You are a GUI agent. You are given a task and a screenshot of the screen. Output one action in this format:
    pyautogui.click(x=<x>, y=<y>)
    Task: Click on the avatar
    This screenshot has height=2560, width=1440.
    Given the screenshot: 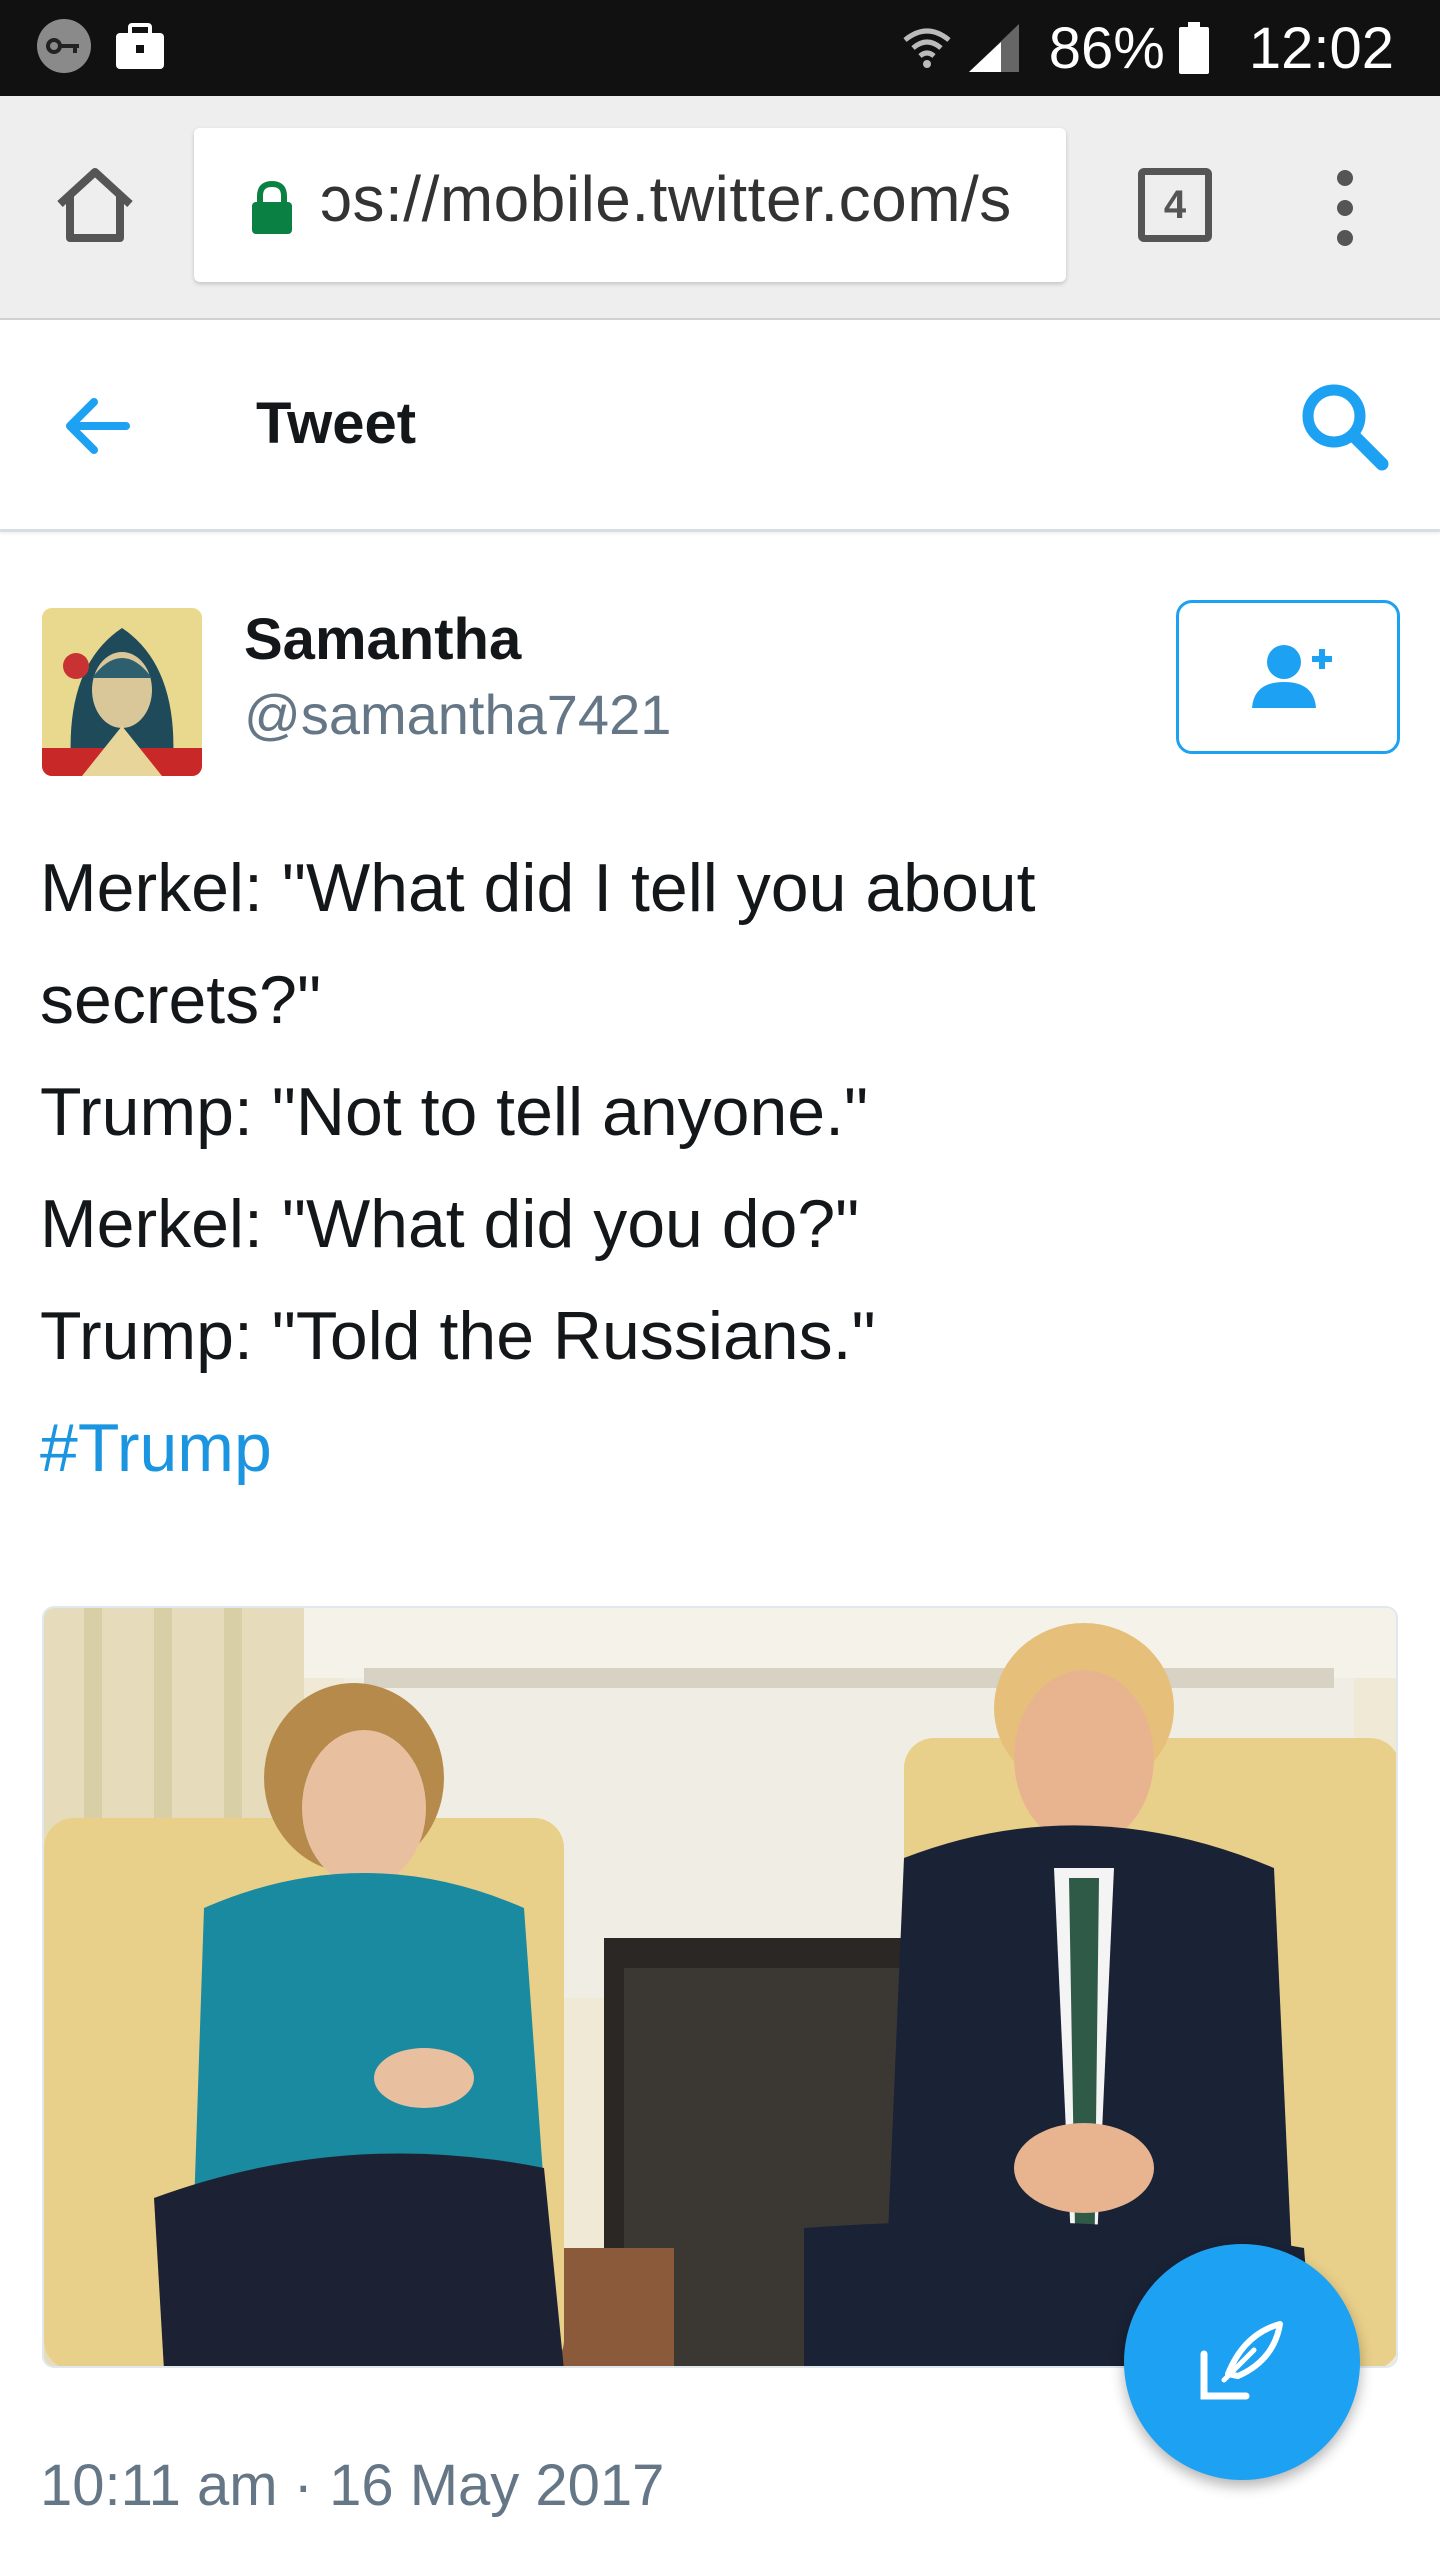 What is the action you would take?
    pyautogui.click(x=122, y=692)
    